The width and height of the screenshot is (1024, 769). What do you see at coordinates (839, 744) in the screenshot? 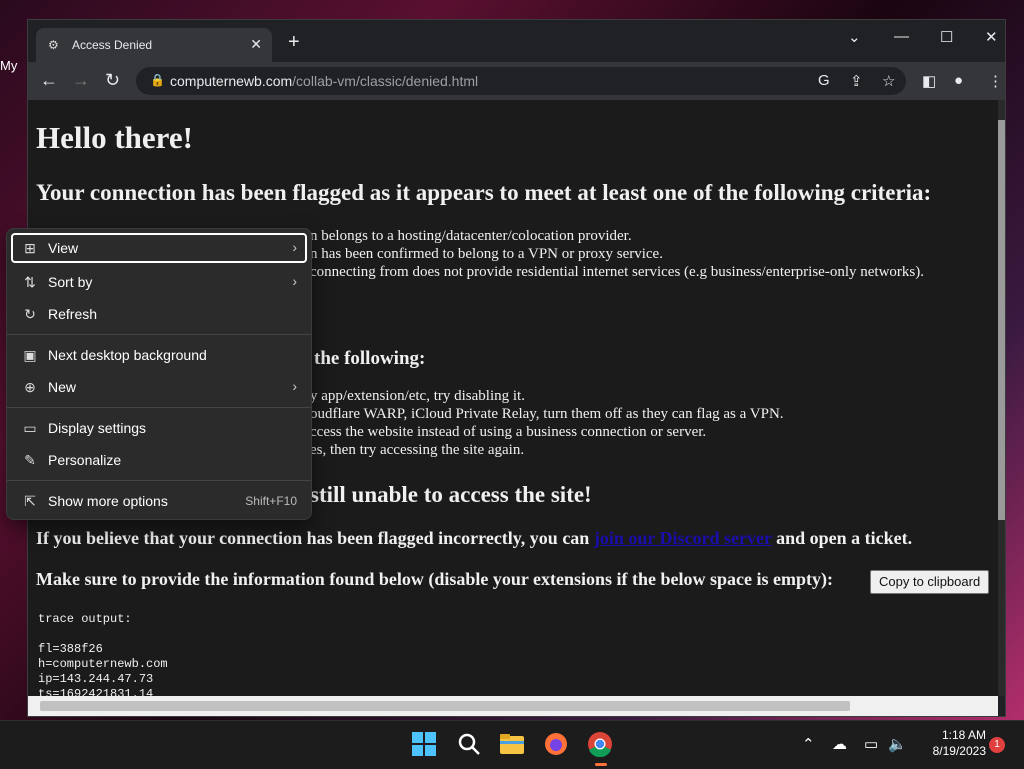
I see `onedrive-icon: ☁` at bounding box center [839, 744].